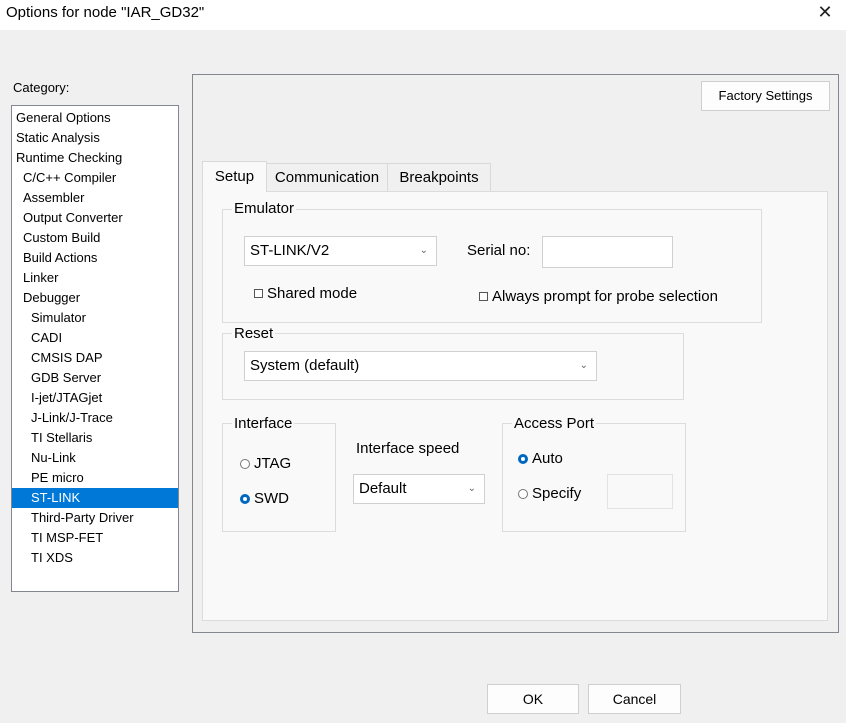 The height and width of the screenshot is (723, 846). Describe the element at coordinates (100, 298) in the screenshot. I see `category-item-debugger: Debugger` at that location.